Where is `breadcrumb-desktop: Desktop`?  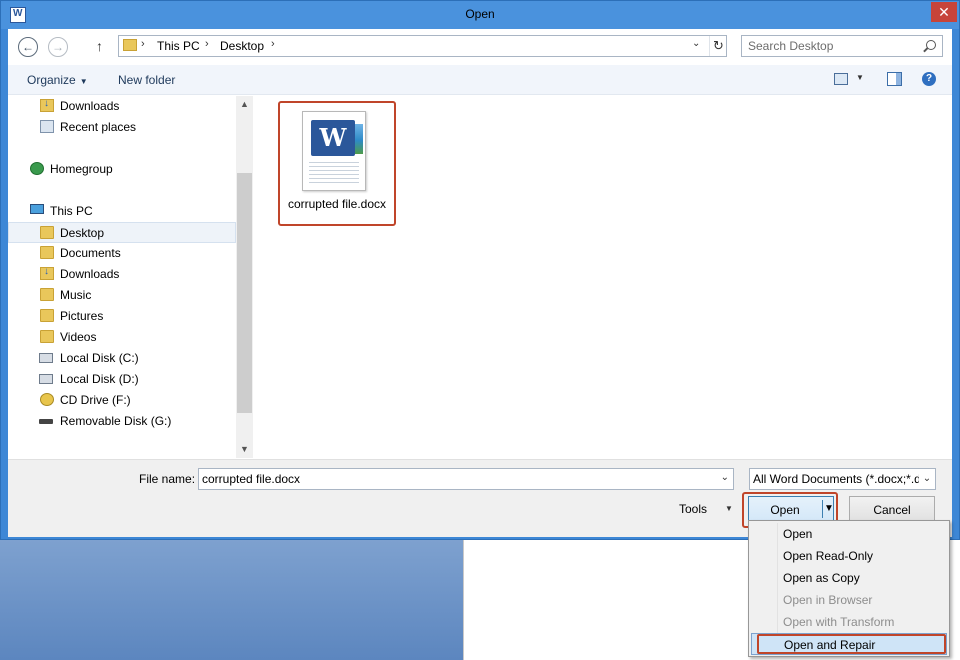 breadcrumb-desktop: Desktop is located at coordinates (242, 46).